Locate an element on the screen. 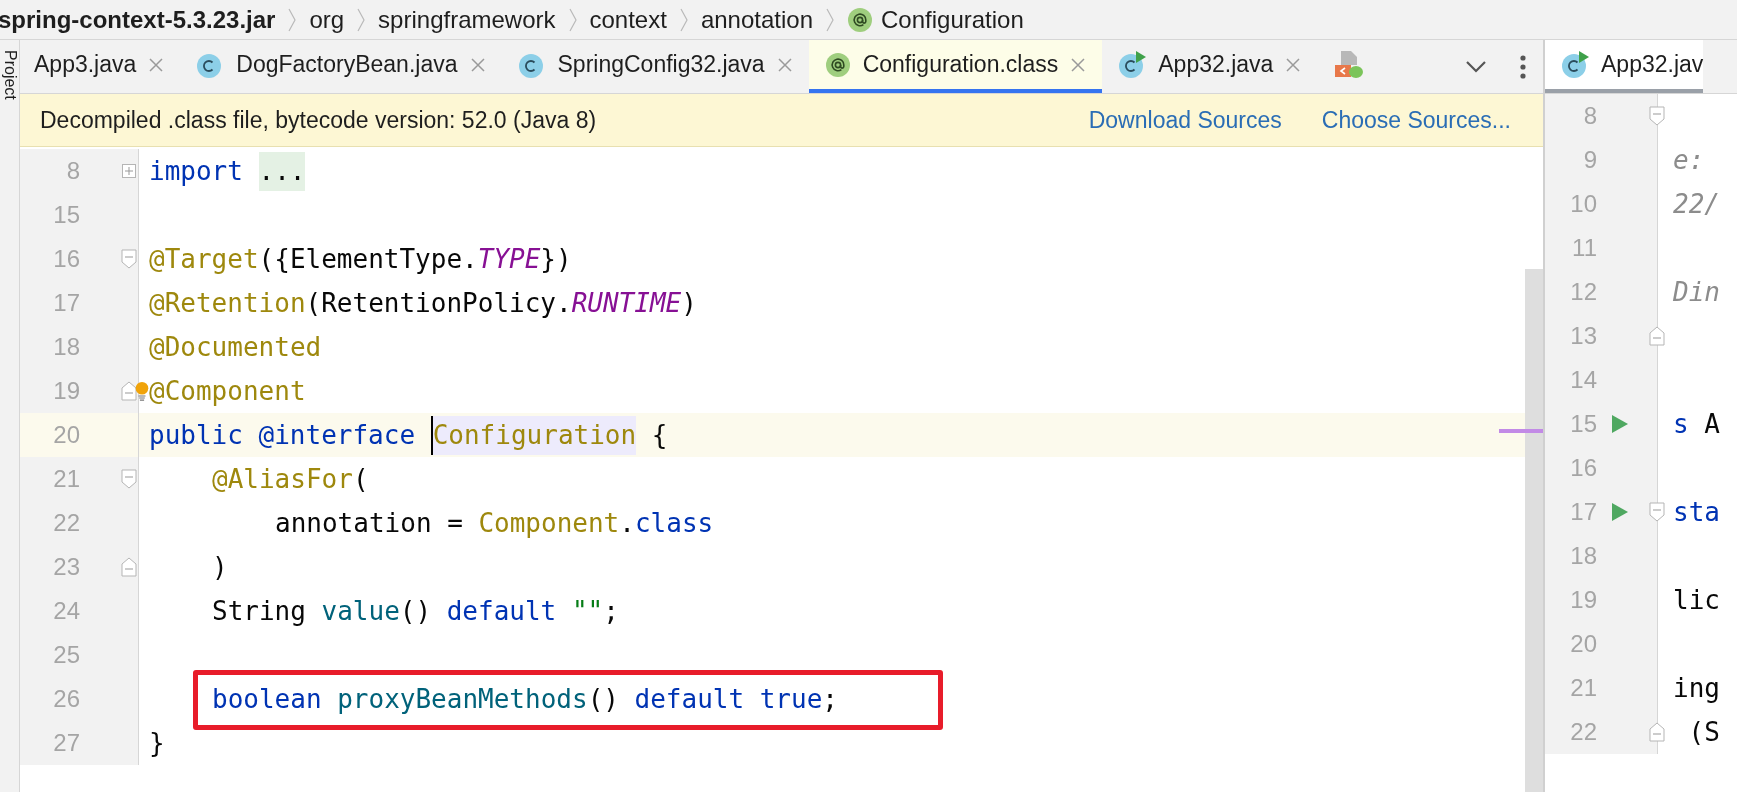  breadcrumb-item: context is located at coordinates (628, 19).